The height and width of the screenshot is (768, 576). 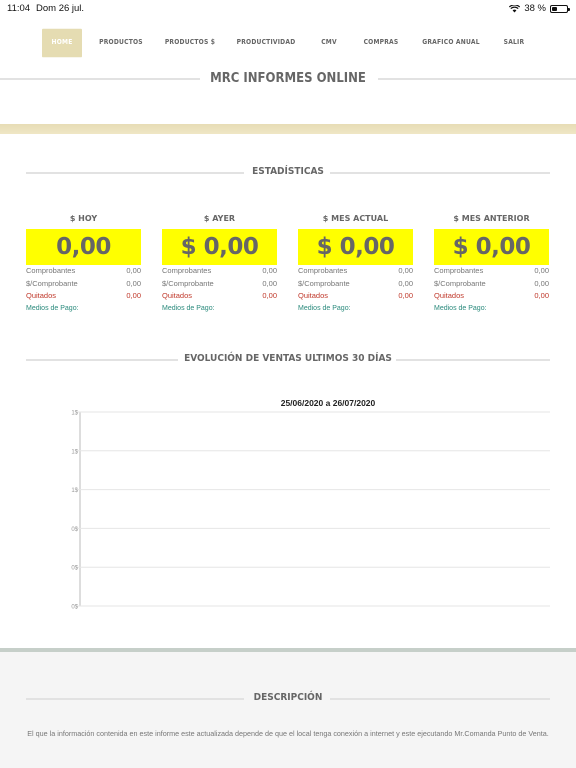 I want to click on chart-title: 25/06/2020 a 26/07/2020, so click(x=328, y=403).